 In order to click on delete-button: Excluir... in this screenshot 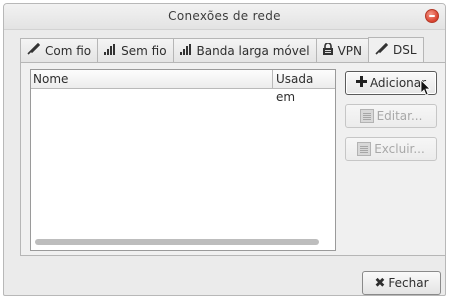, I will do `click(391, 149)`.